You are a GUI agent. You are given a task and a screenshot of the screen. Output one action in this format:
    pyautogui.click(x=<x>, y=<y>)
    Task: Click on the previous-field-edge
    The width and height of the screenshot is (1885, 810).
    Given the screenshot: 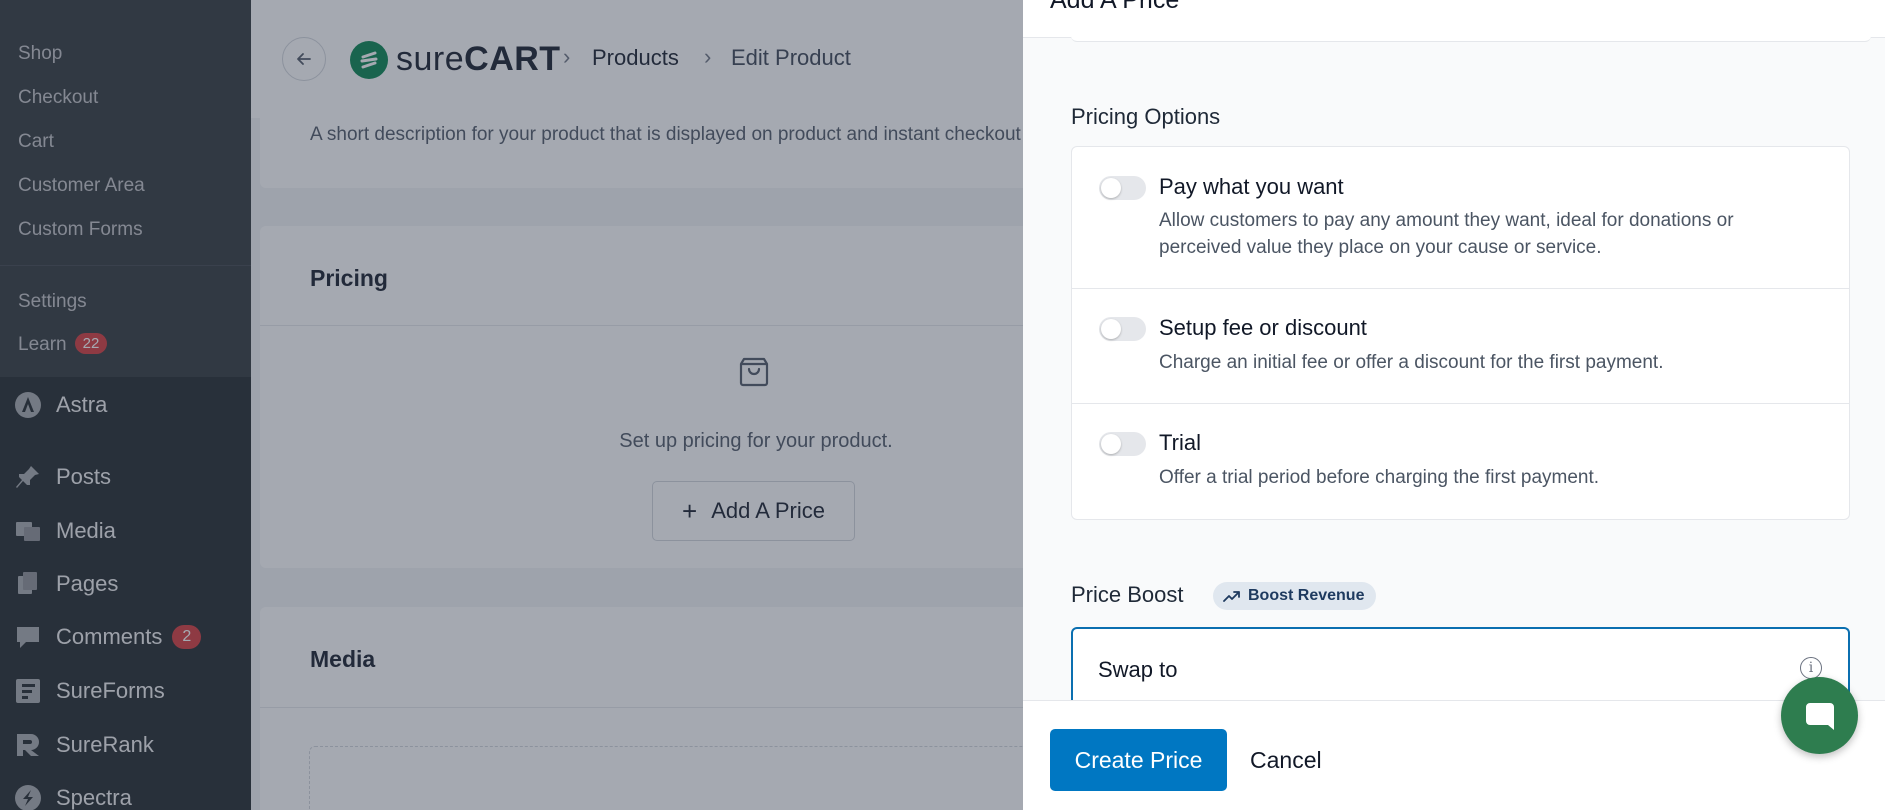 What is the action you would take?
    pyautogui.click(x=1471, y=38)
    